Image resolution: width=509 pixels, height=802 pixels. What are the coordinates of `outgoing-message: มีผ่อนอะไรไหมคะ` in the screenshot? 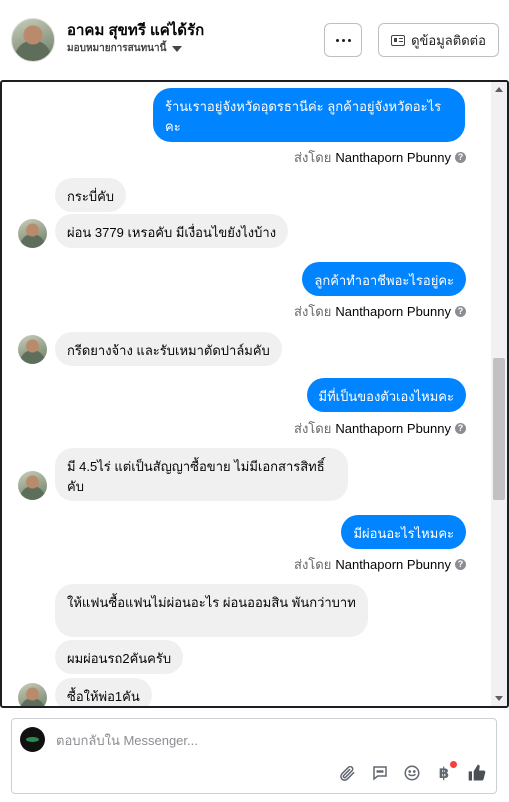 It's located at (403, 532).